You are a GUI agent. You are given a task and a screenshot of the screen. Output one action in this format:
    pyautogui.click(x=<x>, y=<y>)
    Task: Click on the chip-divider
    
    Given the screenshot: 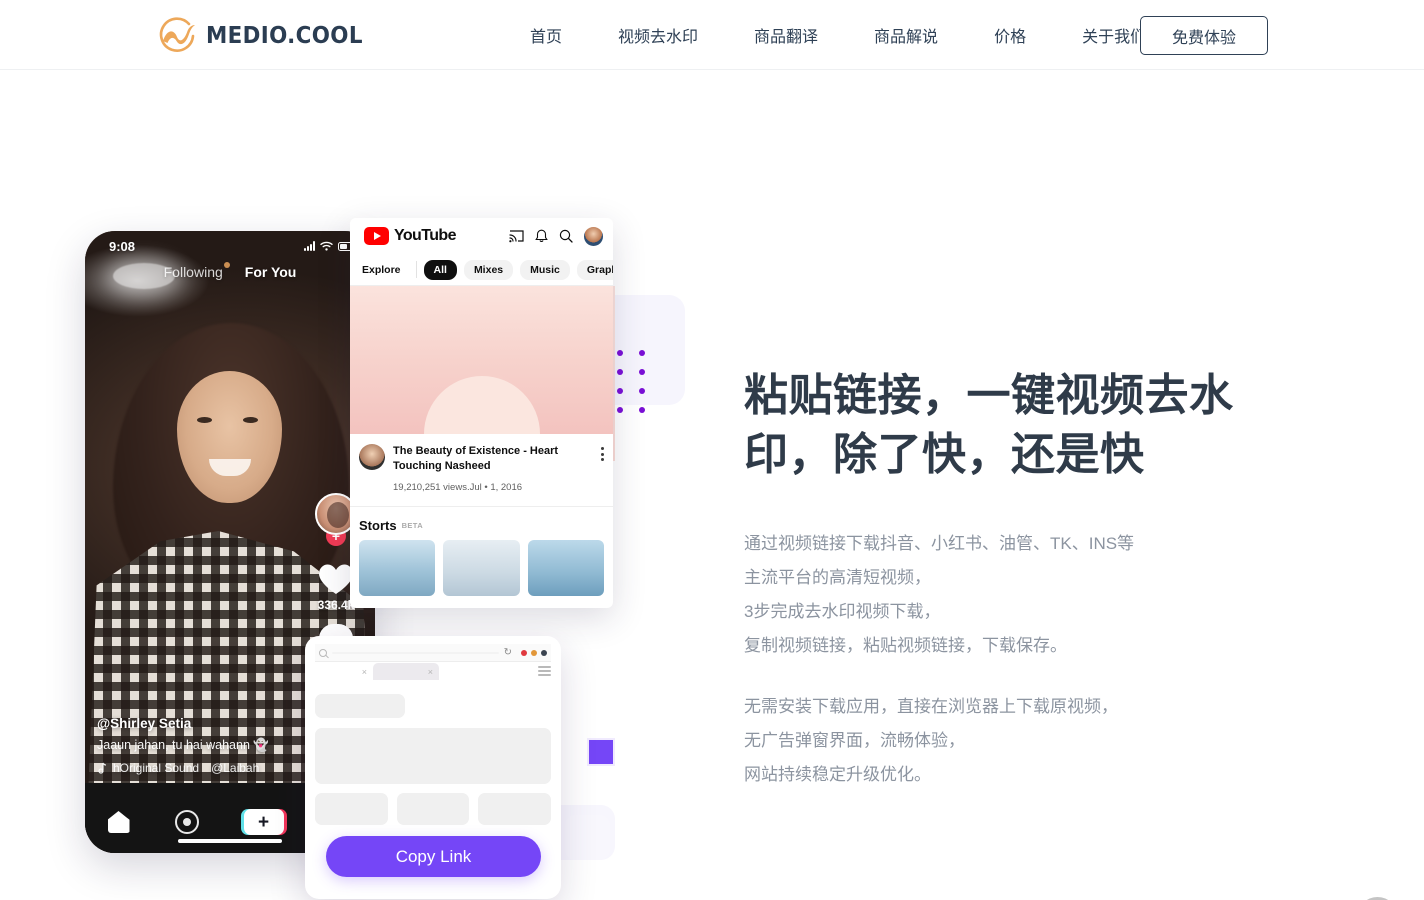 What is the action you would take?
    pyautogui.click(x=416, y=269)
    